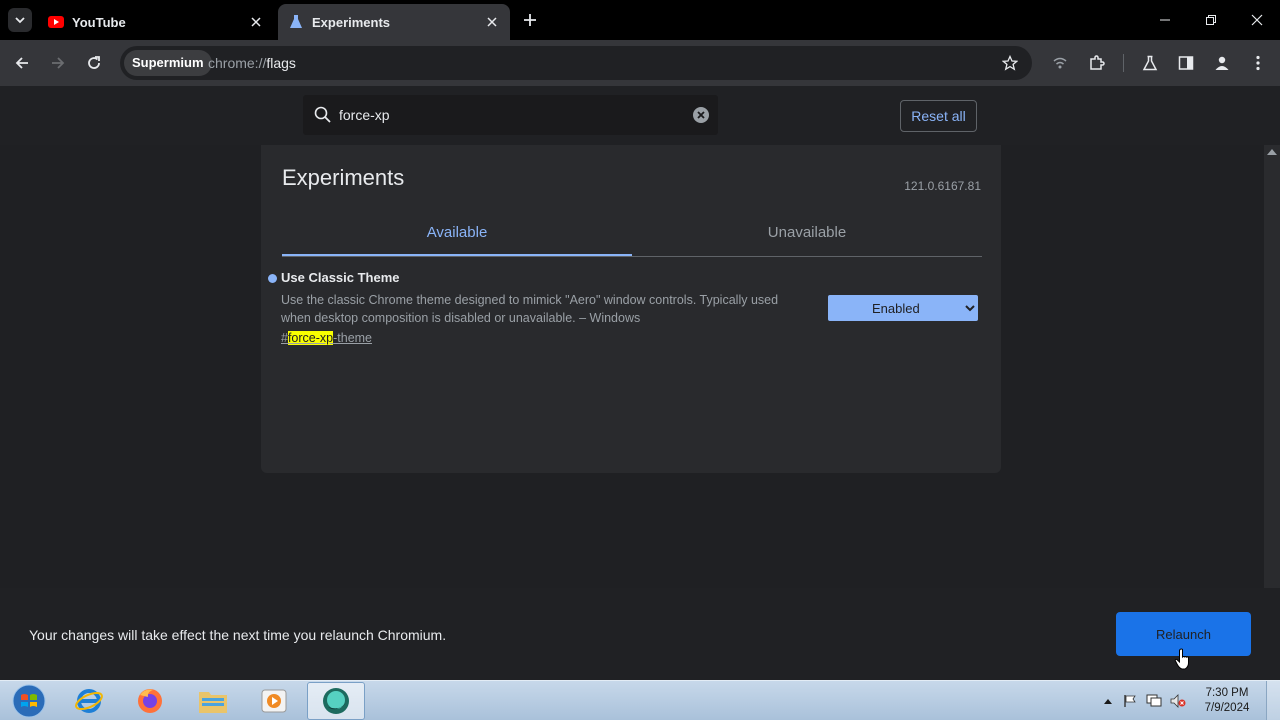 The height and width of the screenshot is (720, 1280). I want to click on reload-icon, so click(94, 62).